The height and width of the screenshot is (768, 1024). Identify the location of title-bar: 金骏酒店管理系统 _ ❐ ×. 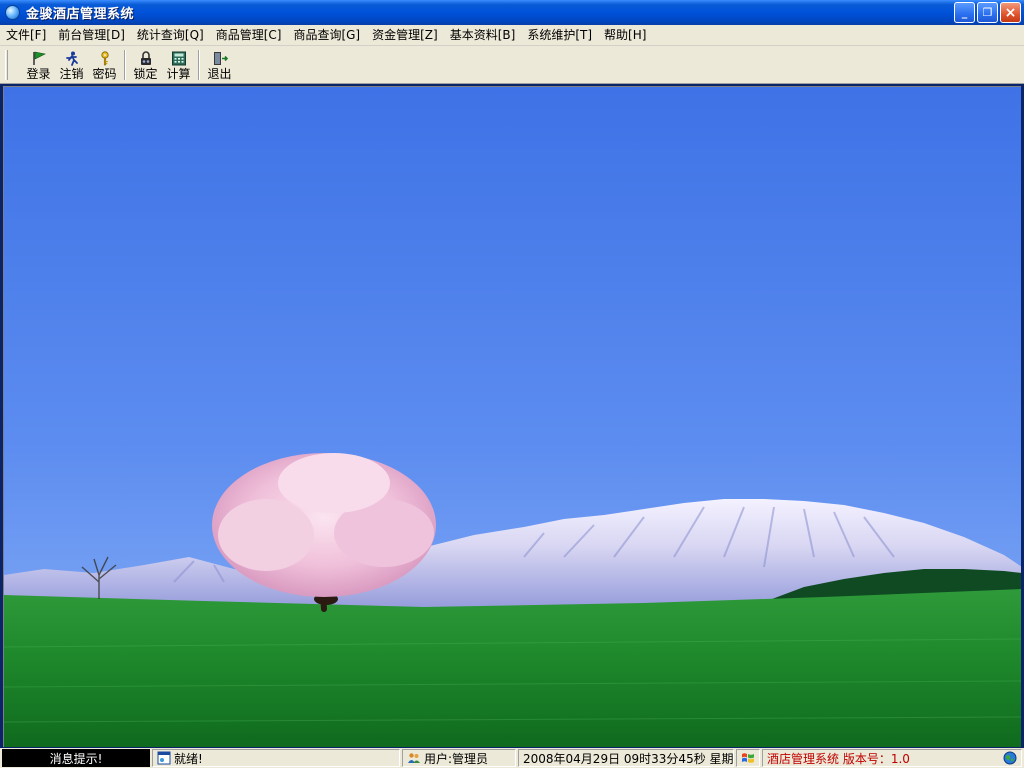
(512, 12).